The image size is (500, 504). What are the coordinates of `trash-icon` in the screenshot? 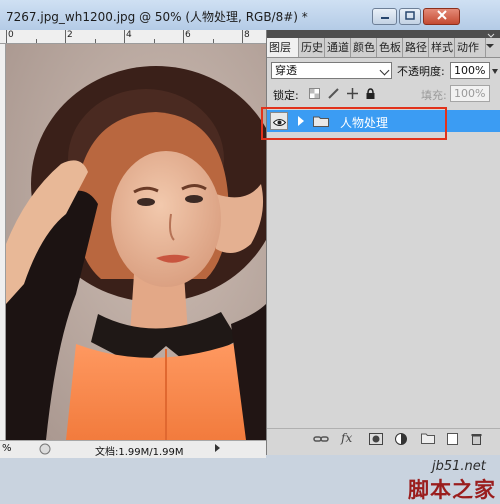 It's located at (476, 440).